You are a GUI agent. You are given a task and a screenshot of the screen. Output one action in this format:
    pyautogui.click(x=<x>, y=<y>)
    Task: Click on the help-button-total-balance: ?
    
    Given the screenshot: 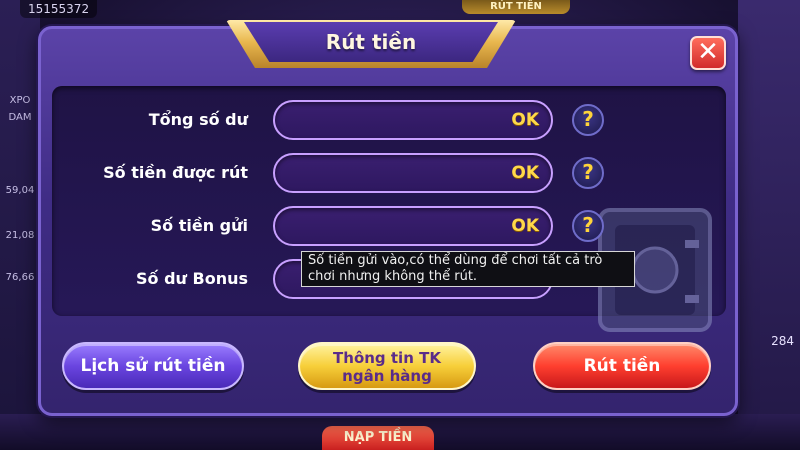 What is the action you would take?
    pyautogui.click(x=588, y=120)
    